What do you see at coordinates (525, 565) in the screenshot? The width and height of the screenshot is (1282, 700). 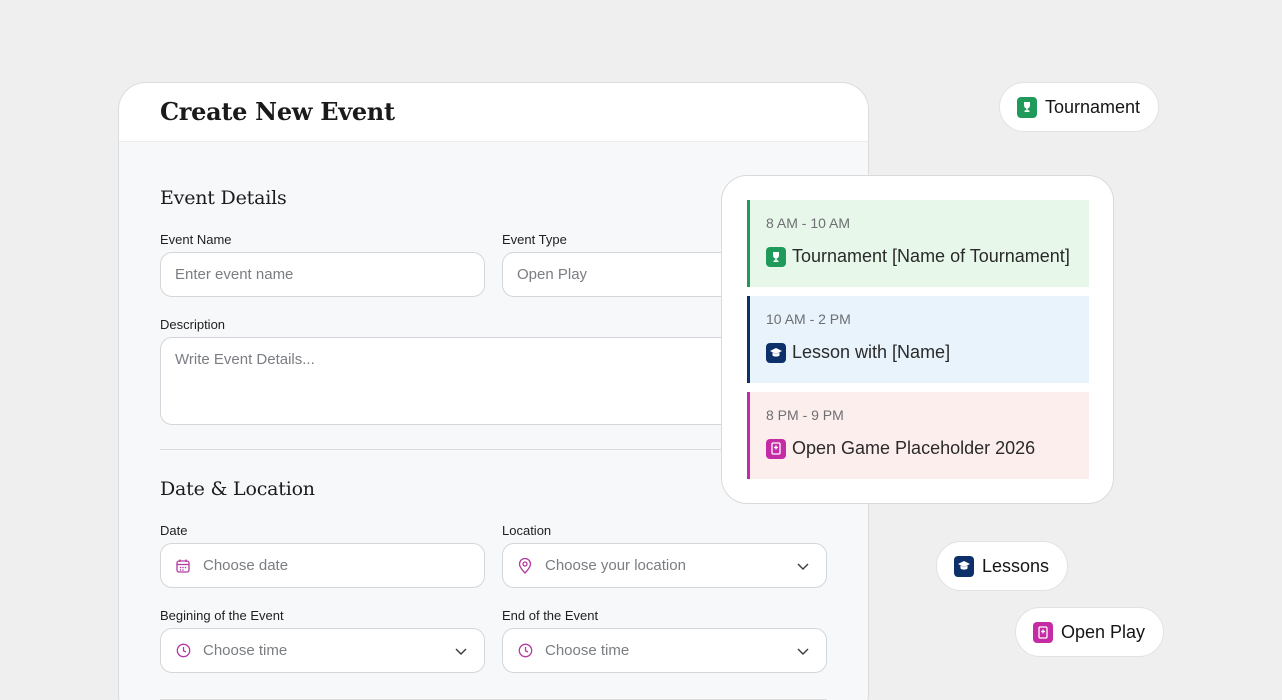 I see `map-pin-icon` at bounding box center [525, 565].